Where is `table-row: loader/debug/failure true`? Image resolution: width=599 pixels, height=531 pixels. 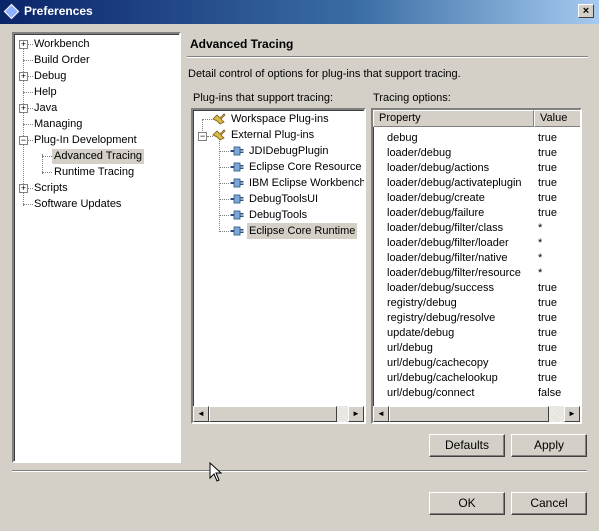
table-row: loader/debug/failure true is located at coordinates (476, 213).